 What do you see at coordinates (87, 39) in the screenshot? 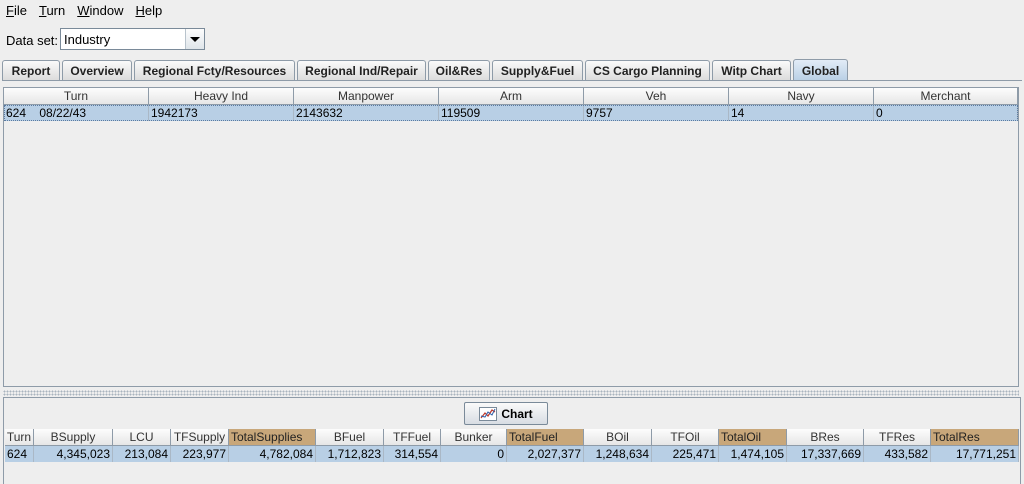
I see `dataset-value: Industry` at bounding box center [87, 39].